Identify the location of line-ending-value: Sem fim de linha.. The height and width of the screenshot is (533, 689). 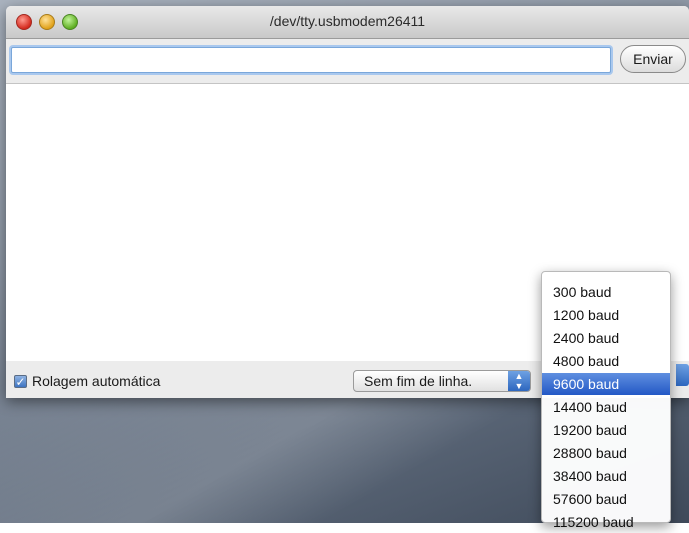
(418, 381).